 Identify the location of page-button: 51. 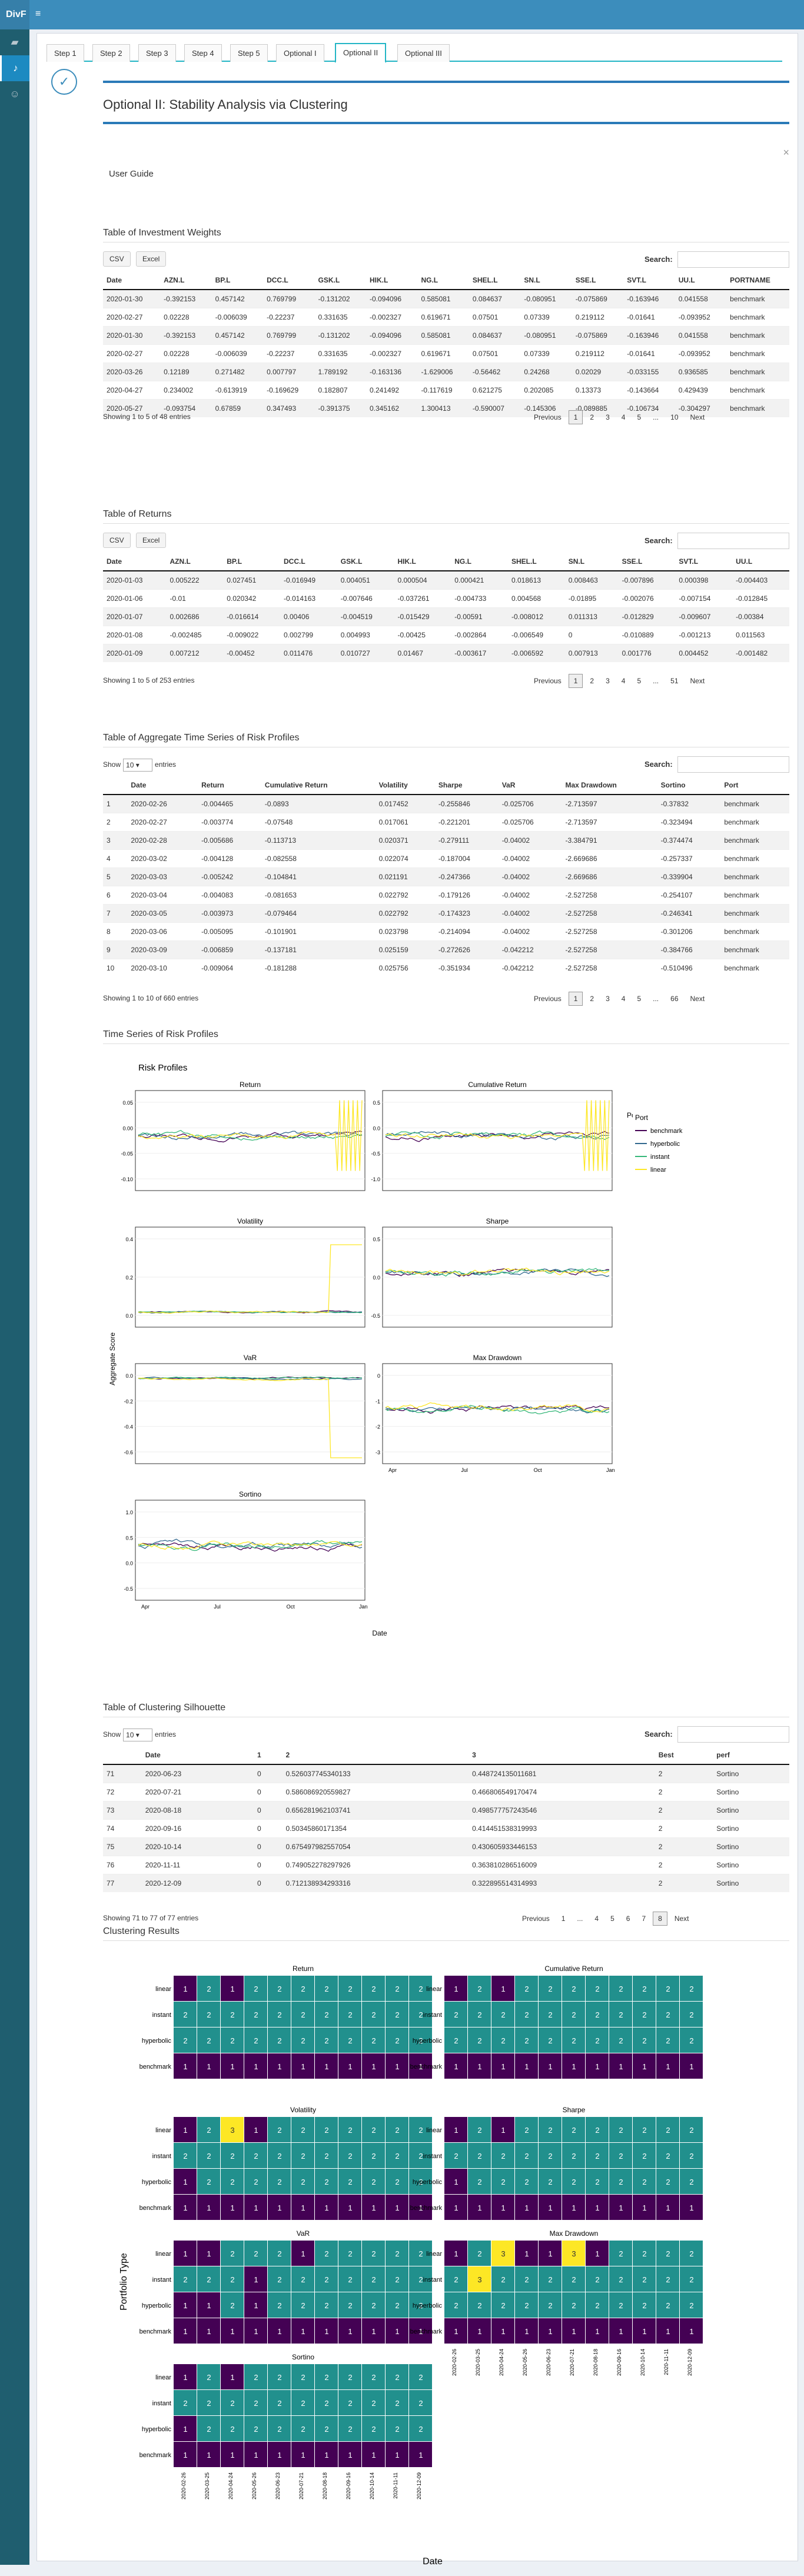
(674, 680).